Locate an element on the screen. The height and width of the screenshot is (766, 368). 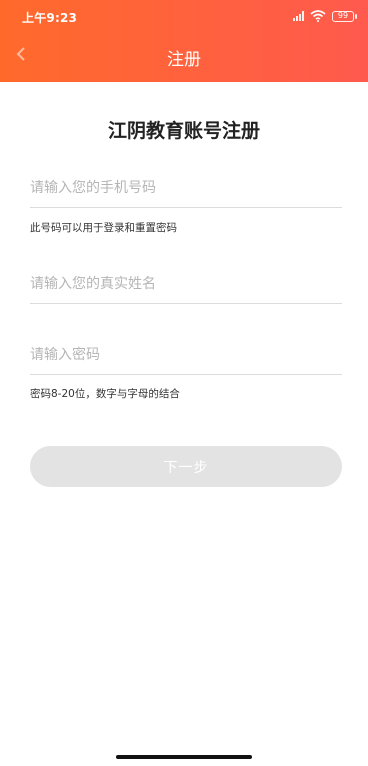
real-name-field is located at coordinates (186, 284).